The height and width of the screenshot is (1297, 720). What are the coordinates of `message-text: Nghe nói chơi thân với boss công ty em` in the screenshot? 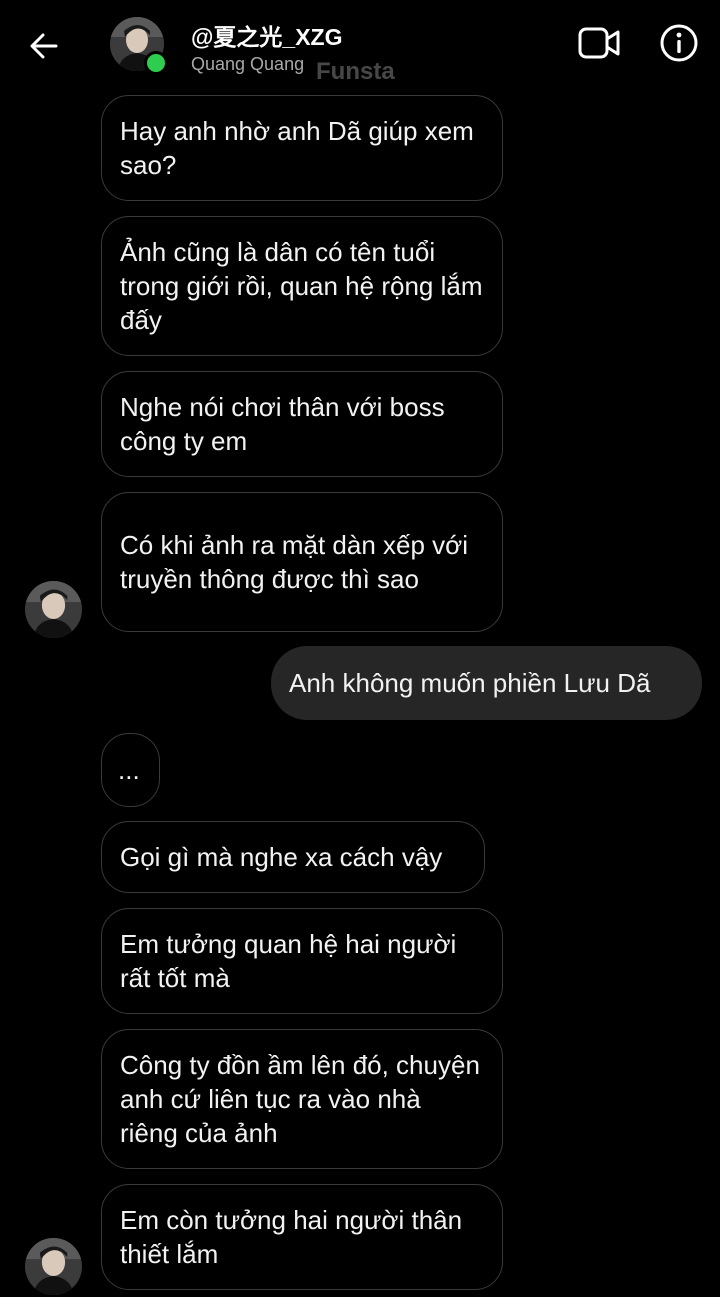 It's located at (282, 424).